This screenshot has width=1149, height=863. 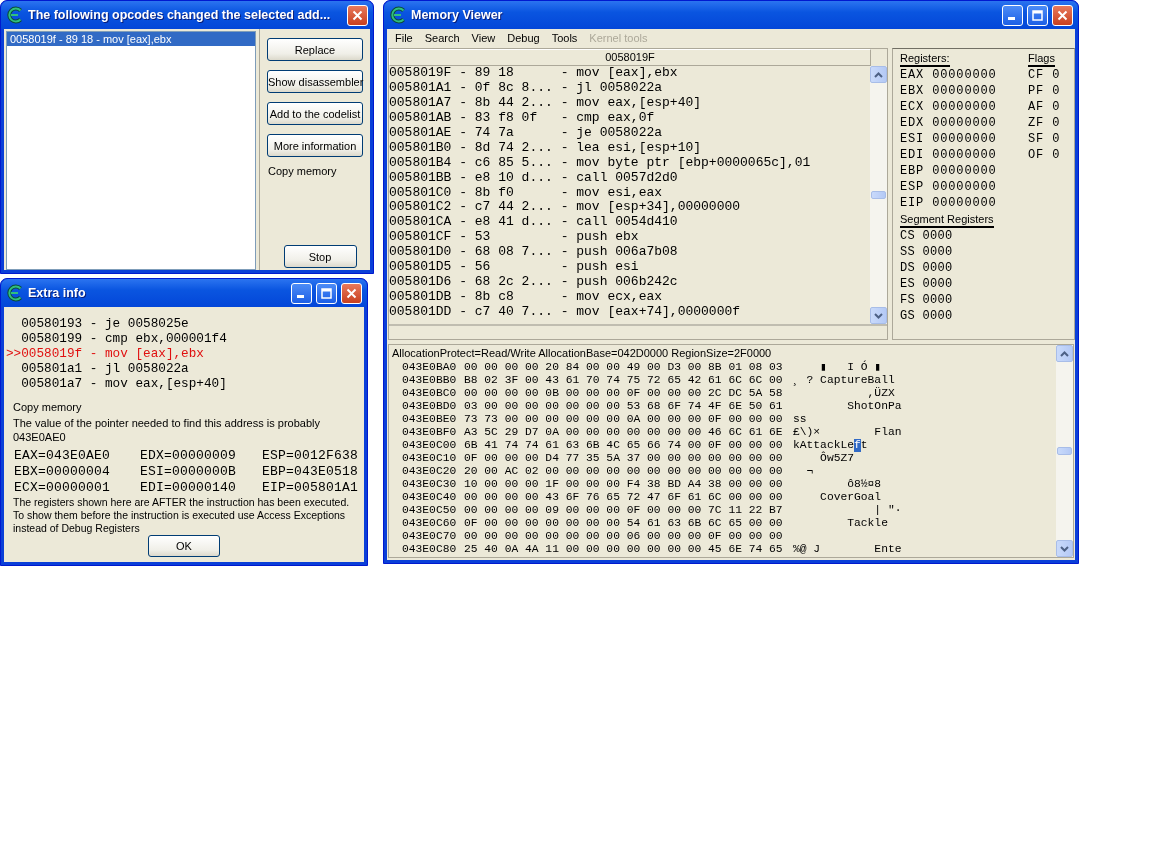 I want to click on hex-bytes: 25 40 0A 4A 11 00 00 00 00 00 00 00 45 6E 74 65, so click(x=624, y=549).